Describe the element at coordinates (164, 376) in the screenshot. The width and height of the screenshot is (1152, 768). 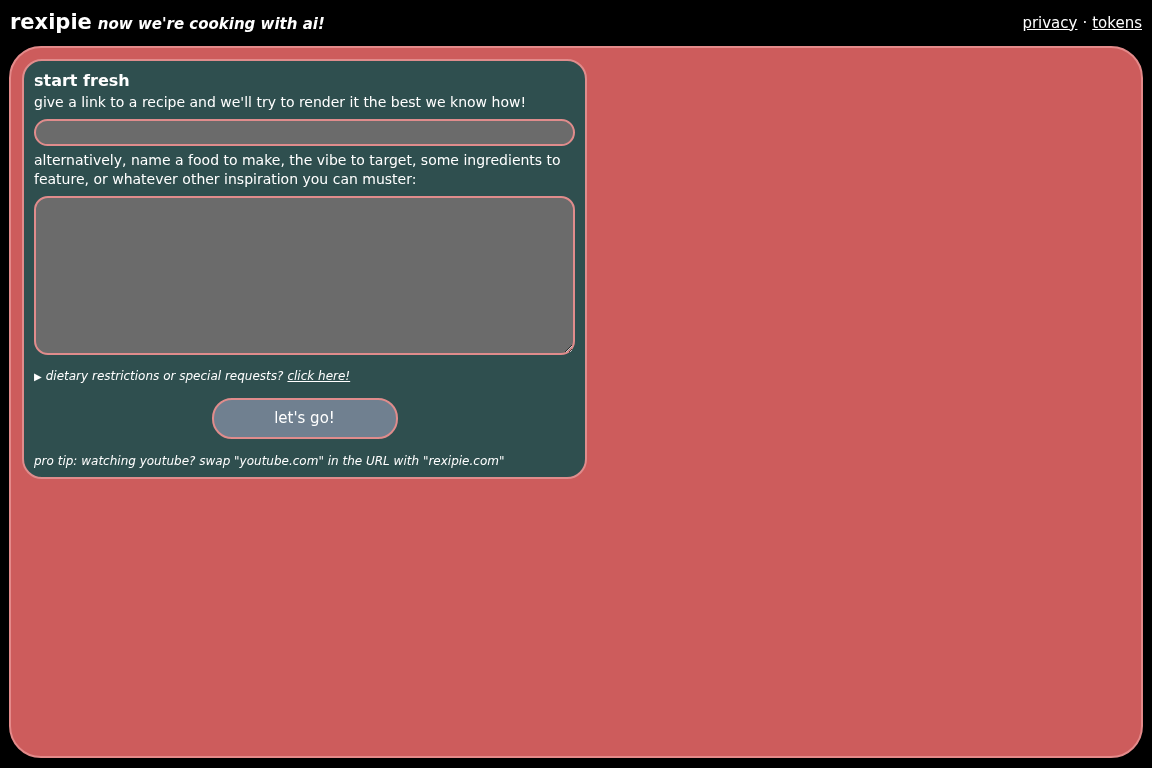
I see `disclosure-text: dietary restrictions or special requests?` at that location.